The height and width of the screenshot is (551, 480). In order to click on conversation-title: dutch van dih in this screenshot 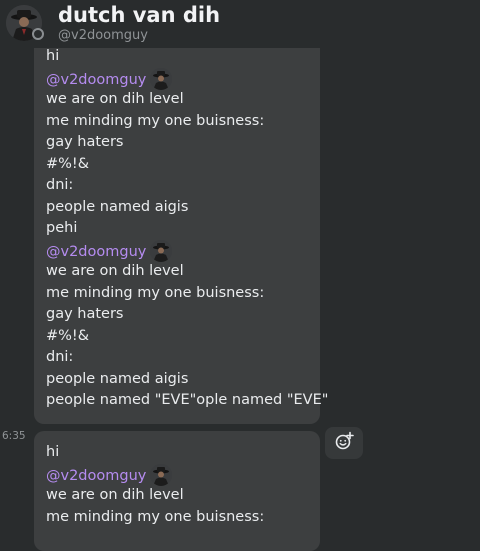, I will do `click(139, 15)`.